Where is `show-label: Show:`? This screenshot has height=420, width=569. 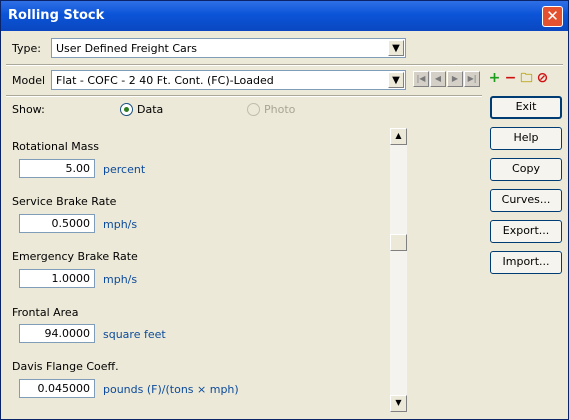 show-label: Show: is located at coordinates (28, 109).